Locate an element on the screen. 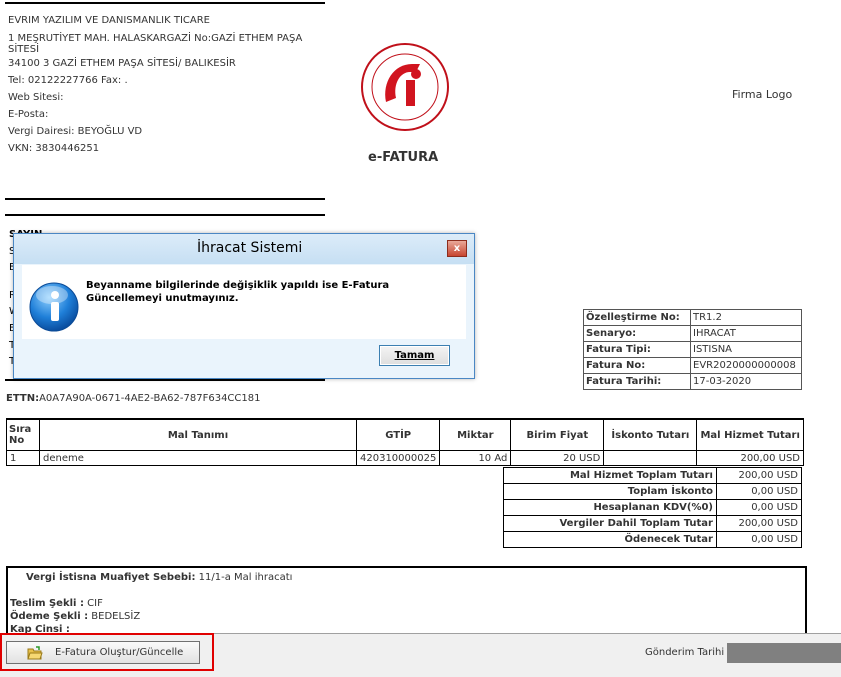 The height and width of the screenshot is (677, 841). payment-line: Ödeme Şekli : BEDELSİZ is located at coordinates (75, 616).